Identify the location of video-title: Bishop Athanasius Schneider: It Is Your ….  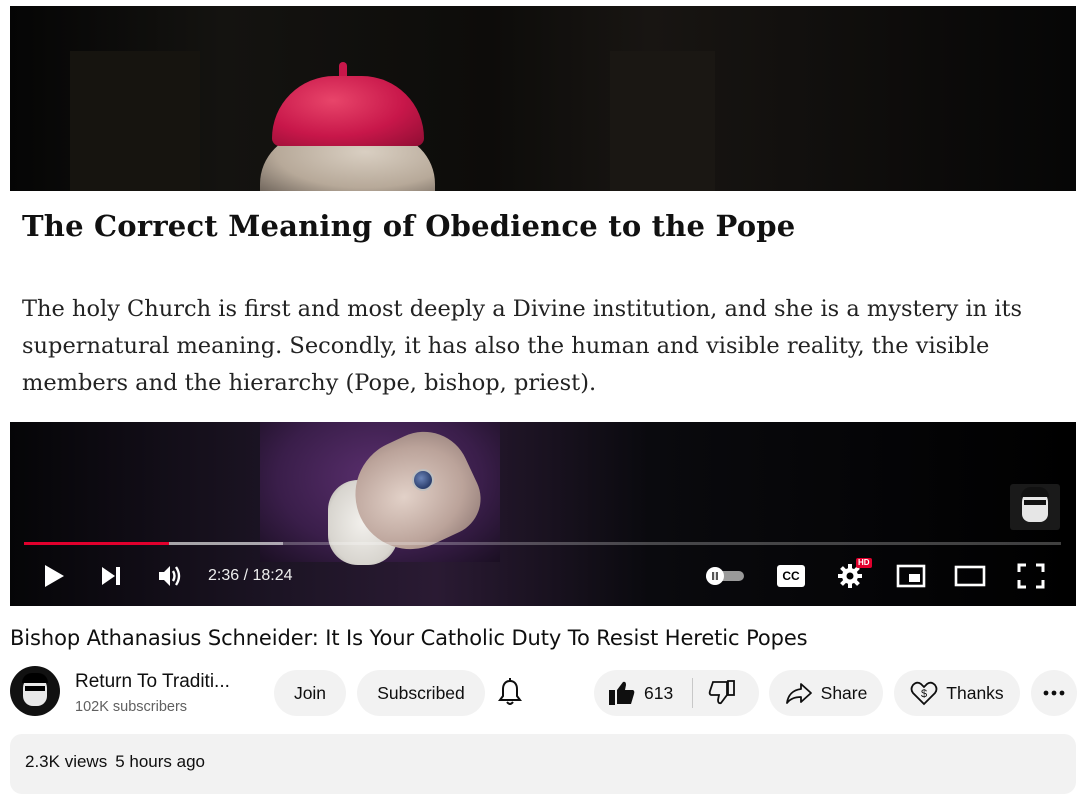
(409, 638).